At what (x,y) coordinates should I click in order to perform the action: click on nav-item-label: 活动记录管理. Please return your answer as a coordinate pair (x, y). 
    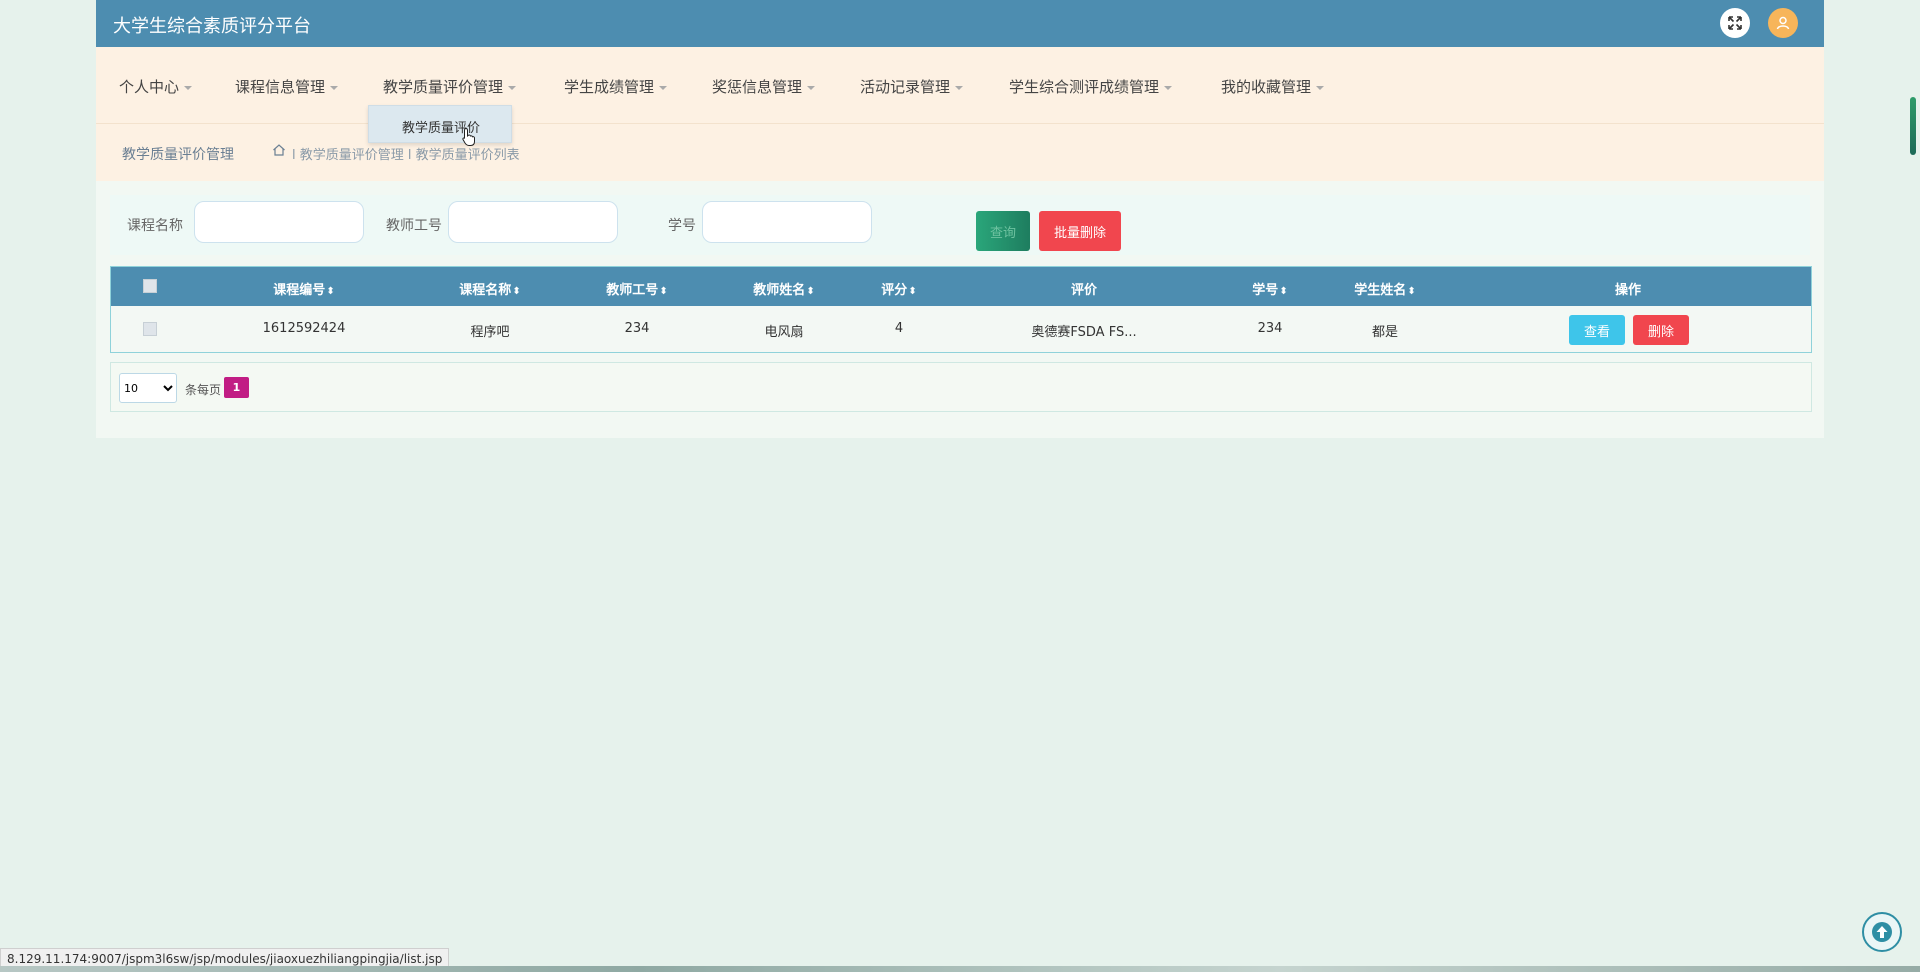
    Looking at the image, I should click on (905, 87).